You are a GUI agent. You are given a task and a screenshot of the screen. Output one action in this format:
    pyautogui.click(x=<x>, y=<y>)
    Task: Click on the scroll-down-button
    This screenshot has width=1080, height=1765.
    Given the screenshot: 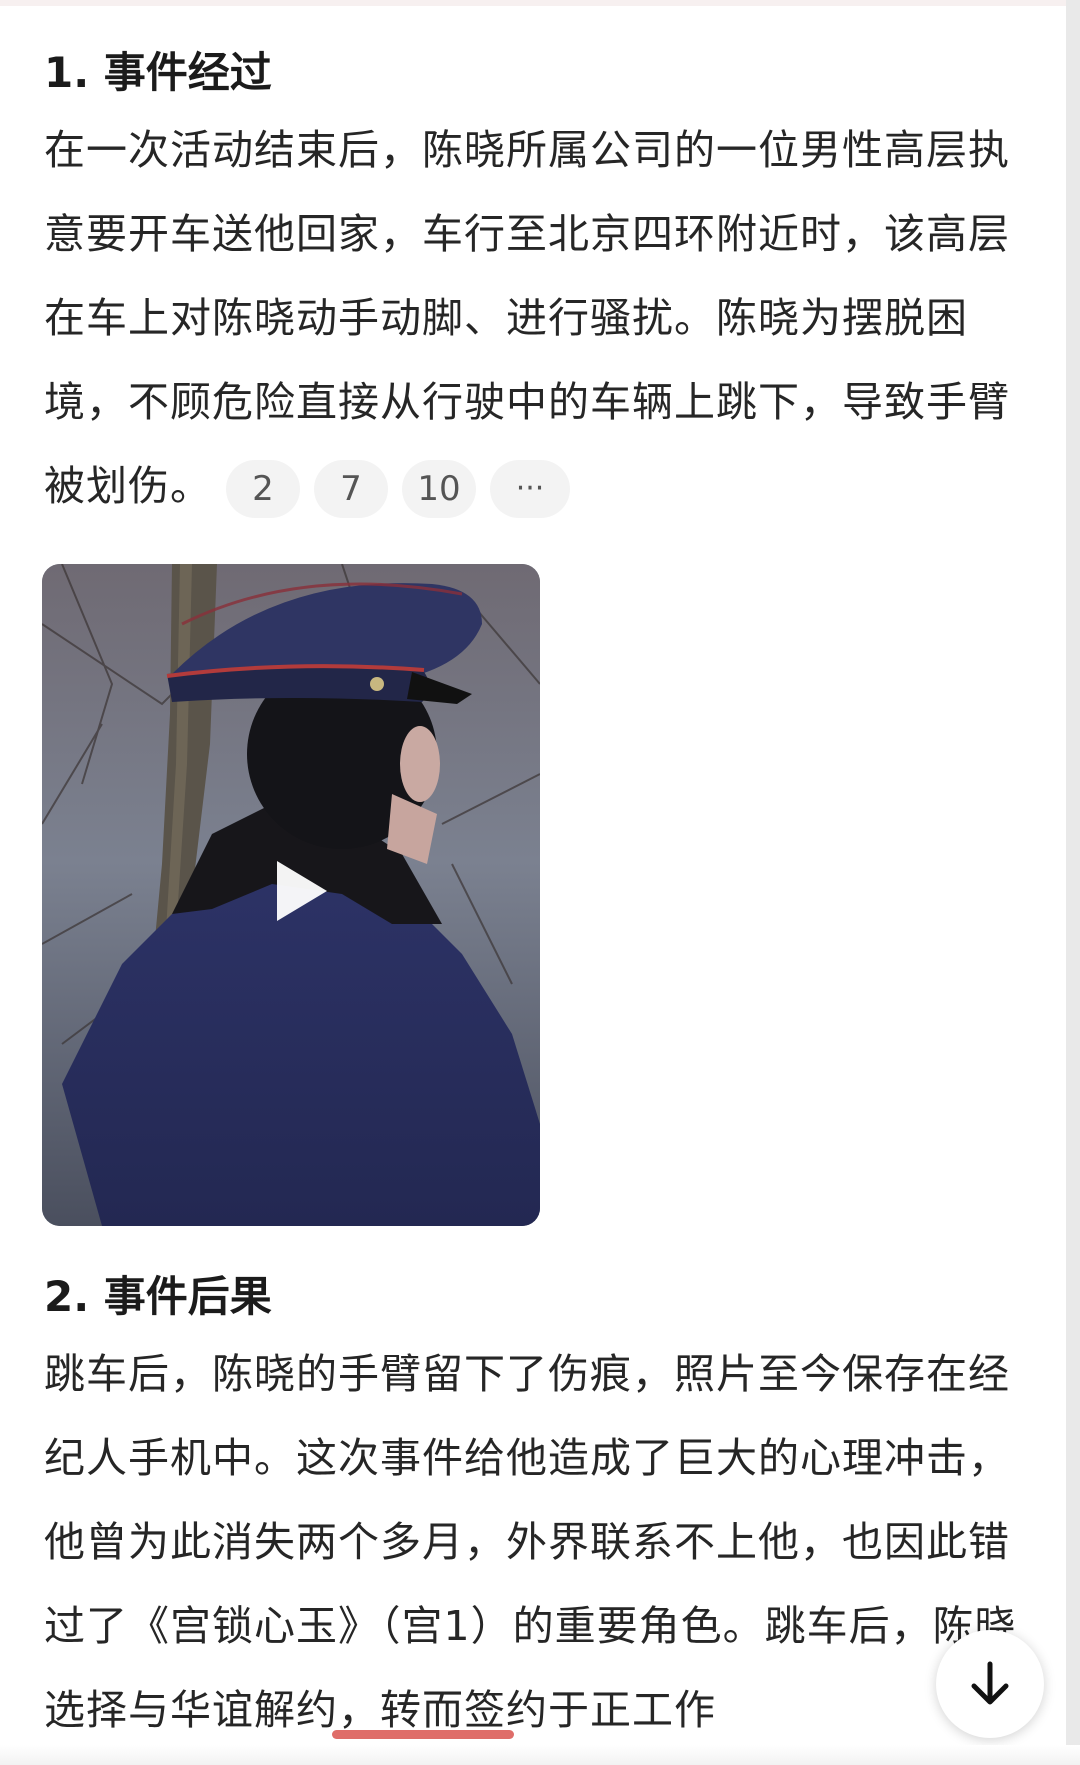 What is the action you would take?
    pyautogui.click(x=990, y=1684)
    